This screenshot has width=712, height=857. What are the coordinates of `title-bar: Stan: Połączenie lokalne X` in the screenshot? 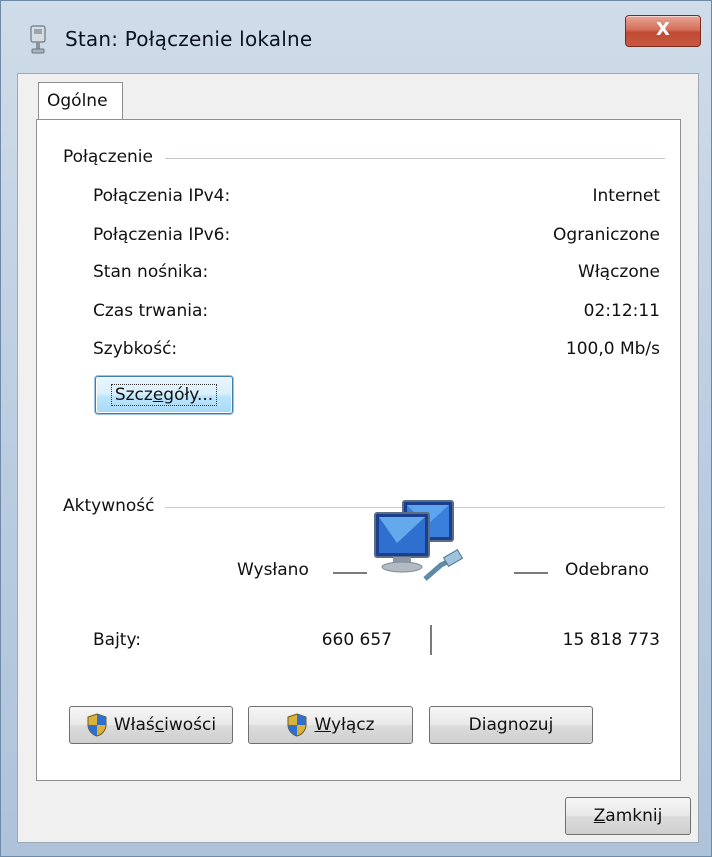 It's located at (356, 42).